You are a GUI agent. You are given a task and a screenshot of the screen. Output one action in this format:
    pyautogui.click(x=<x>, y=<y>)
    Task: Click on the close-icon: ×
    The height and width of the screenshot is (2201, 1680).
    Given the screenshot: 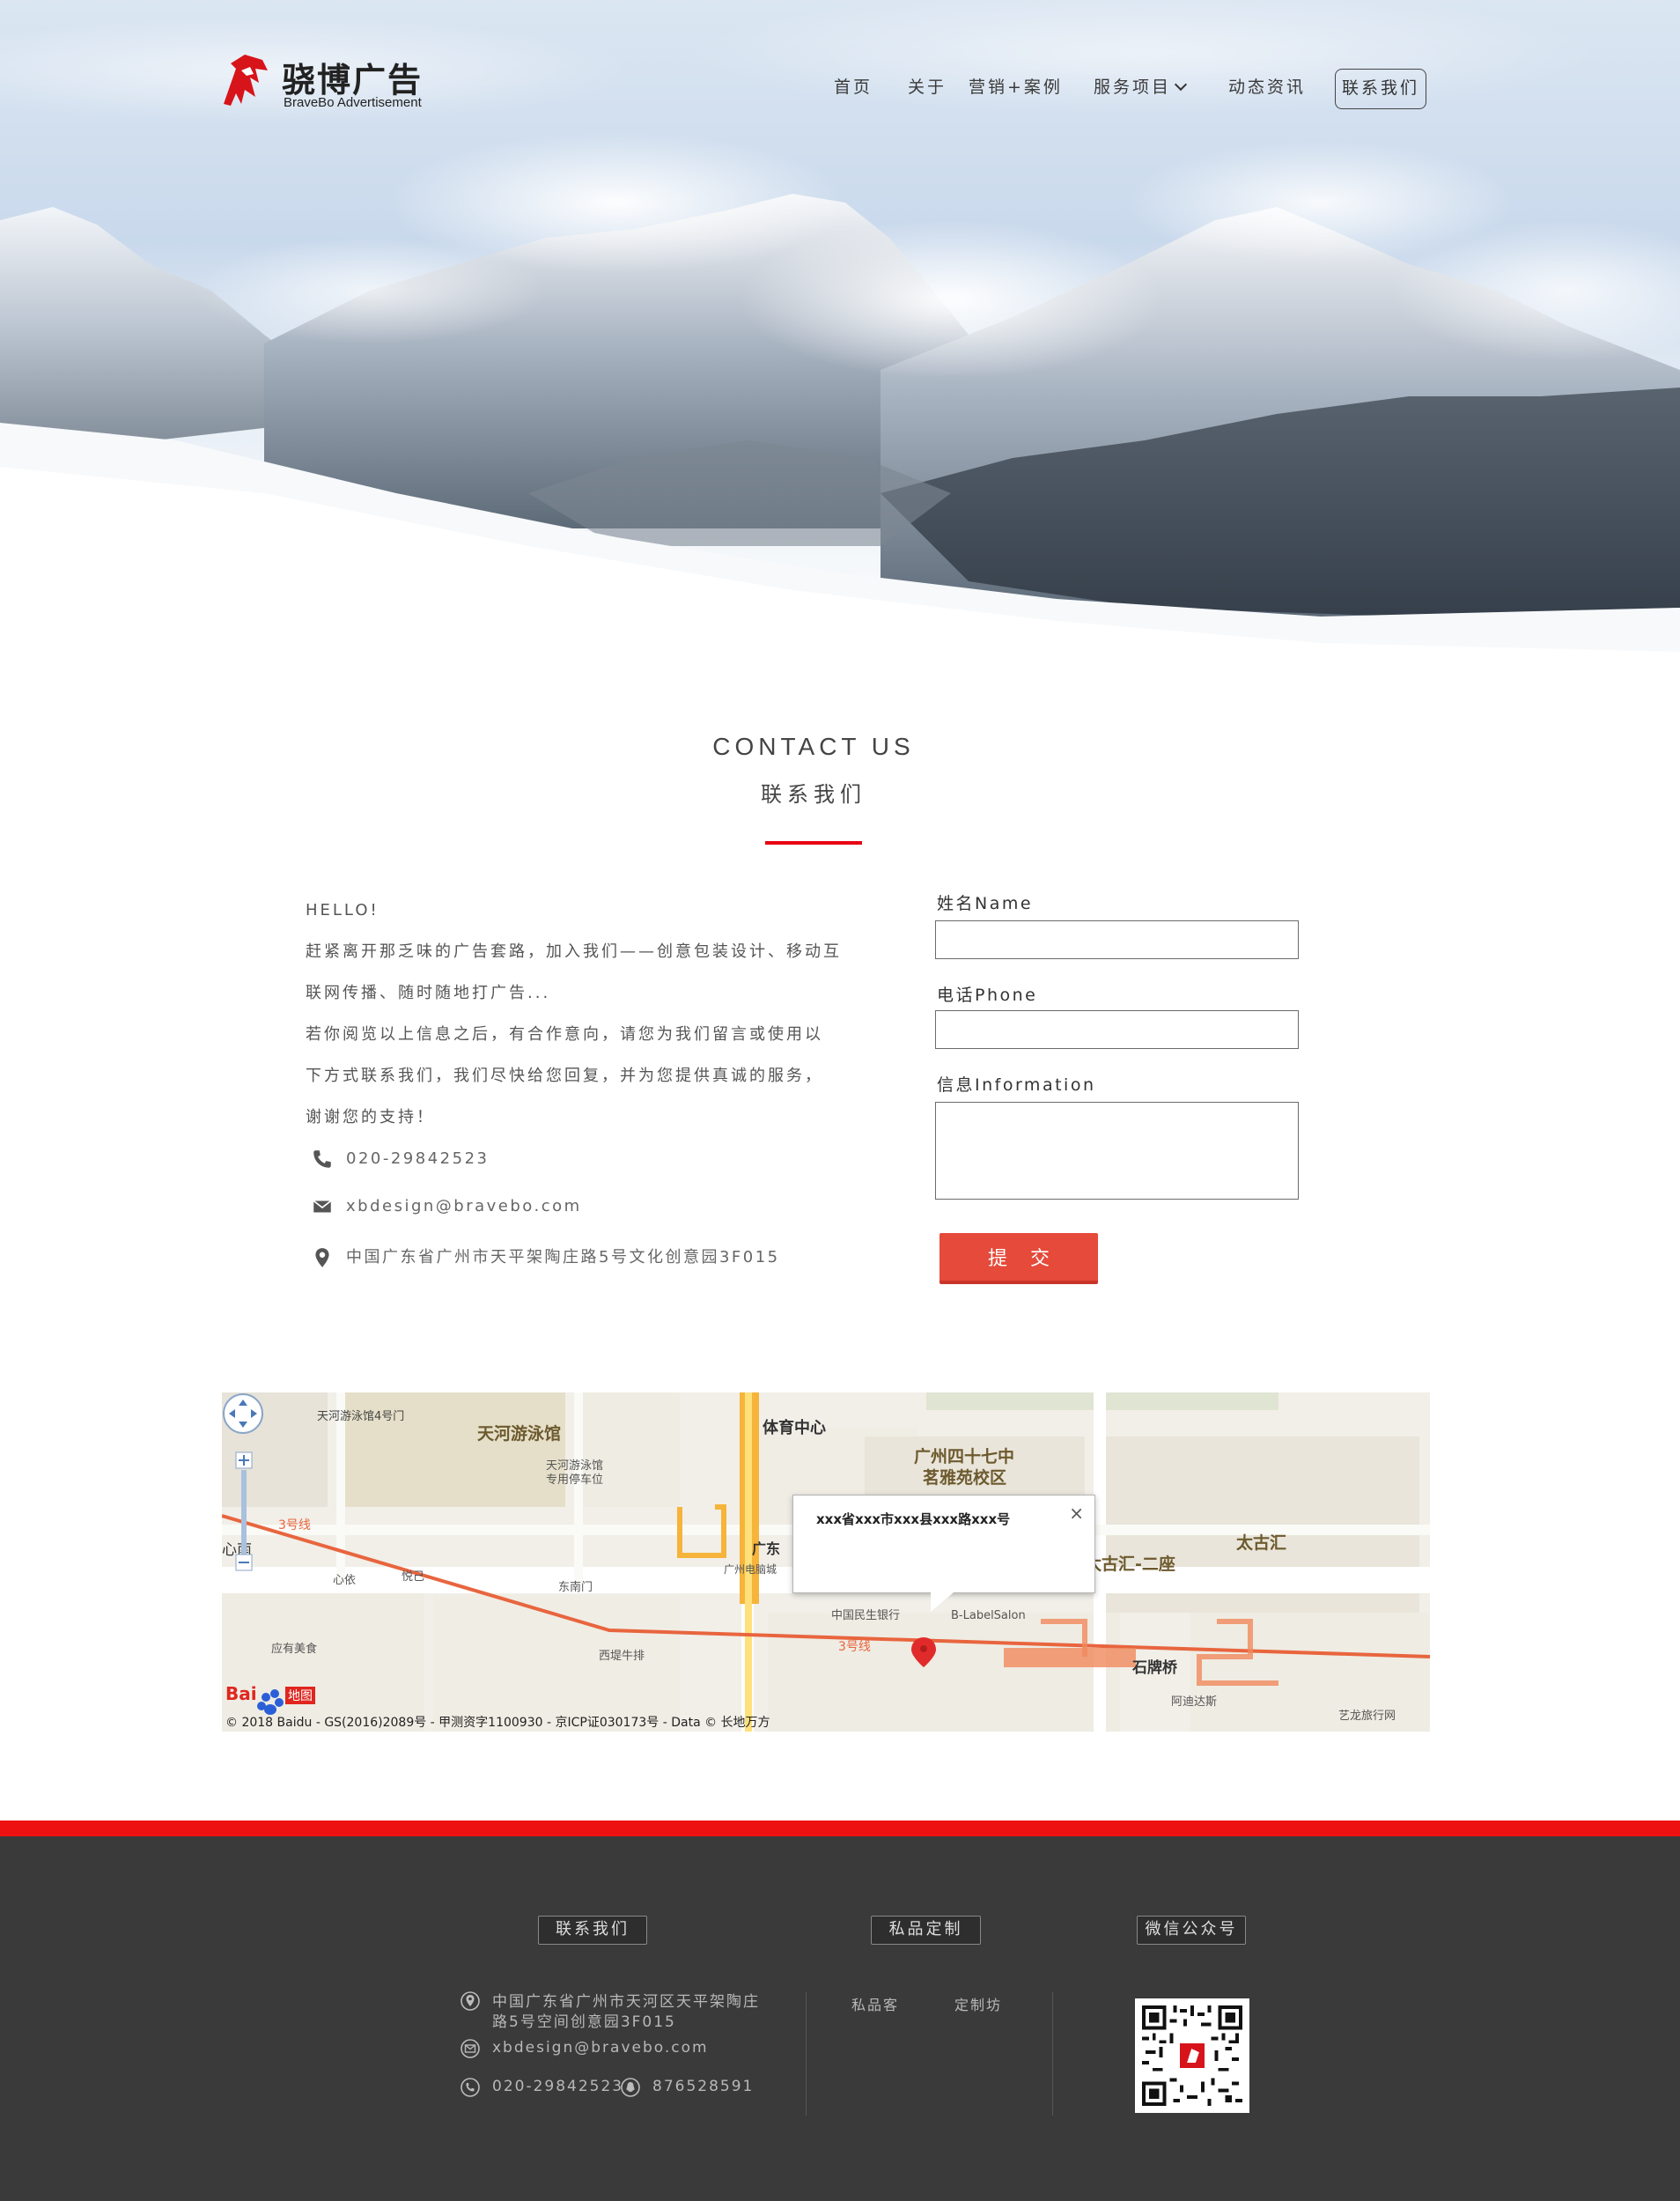 What is the action you would take?
    pyautogui.click(x=1076, y=1513)
    